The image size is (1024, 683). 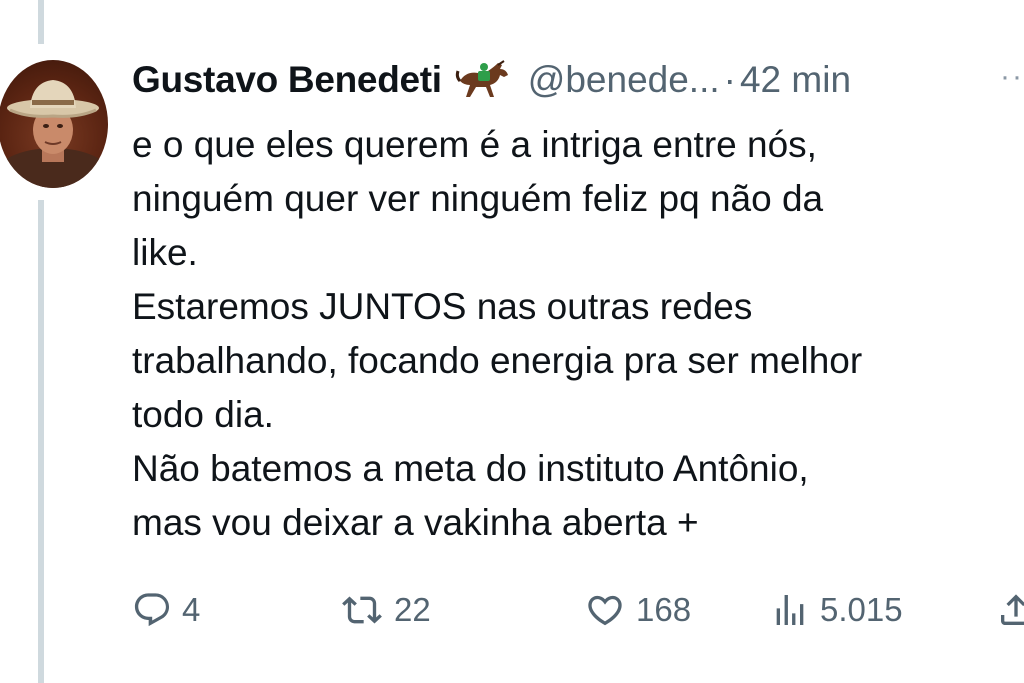 I want to click on retweet-icon, so click(x=362, y=610).